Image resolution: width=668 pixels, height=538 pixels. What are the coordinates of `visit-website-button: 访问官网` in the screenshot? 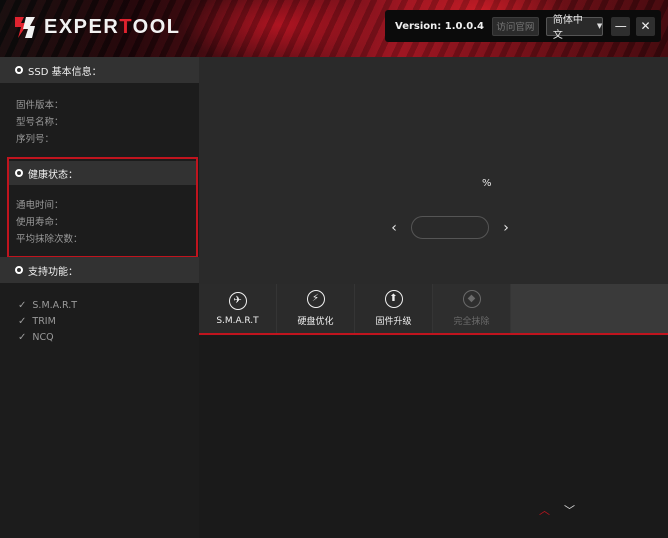 It's located at (515, 26).